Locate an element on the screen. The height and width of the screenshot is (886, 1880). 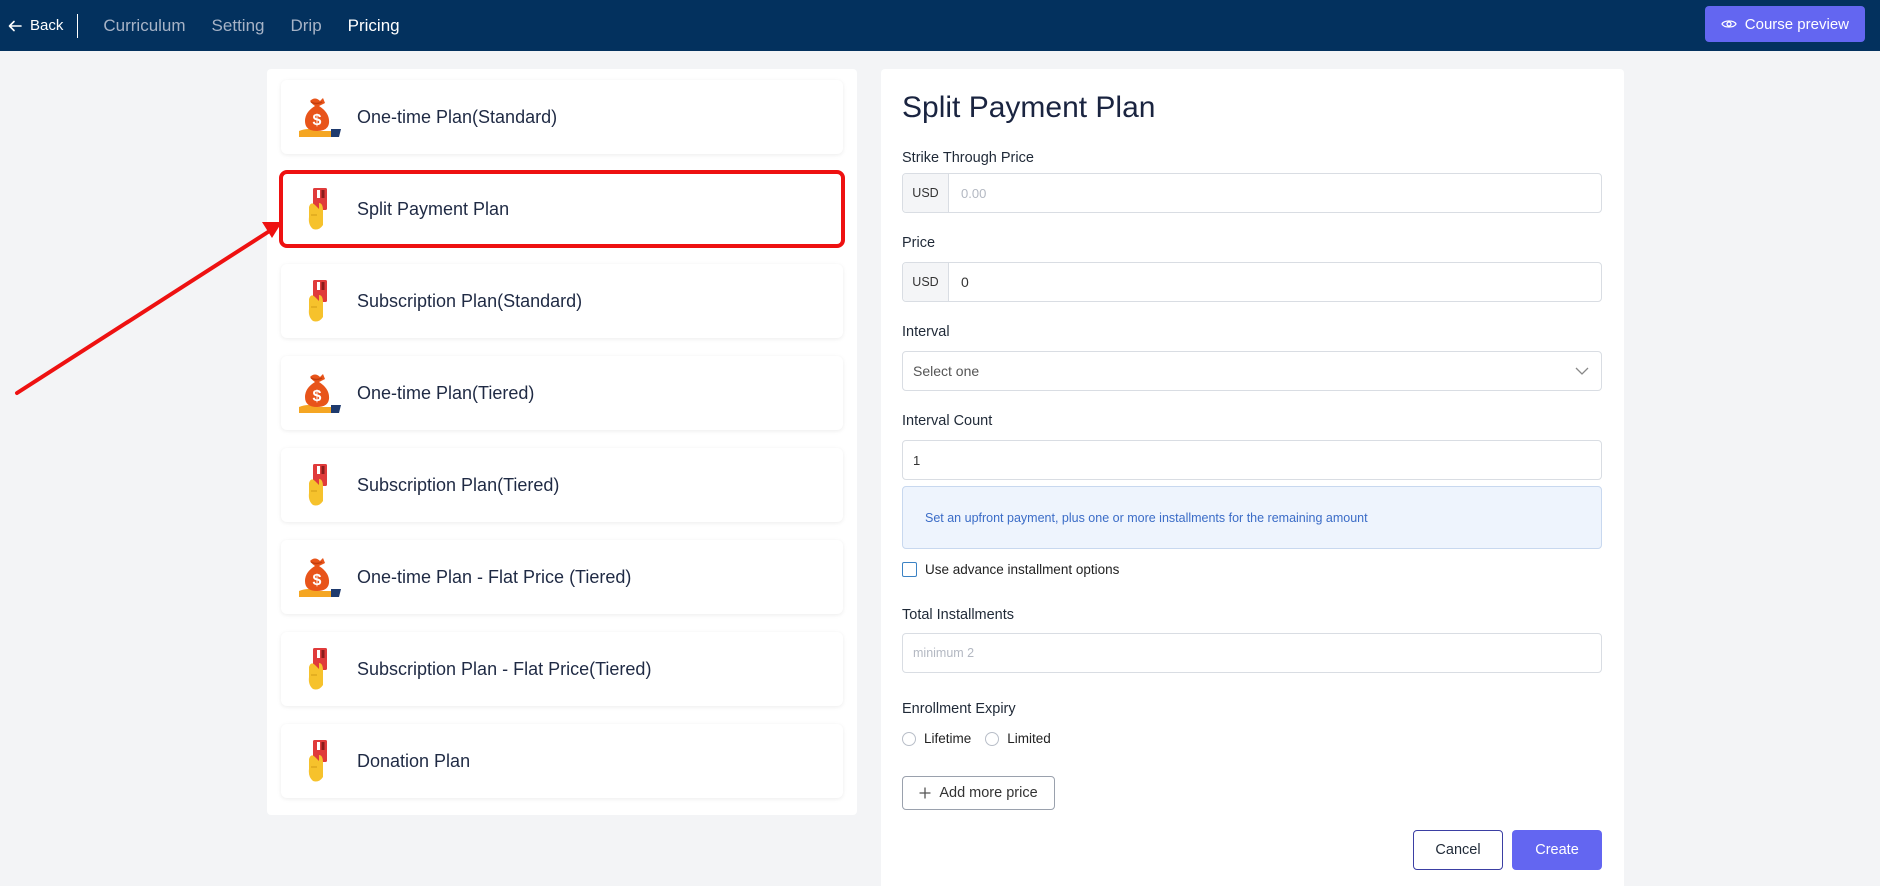
plan-name: One-time Plan - Flat Price (Tiered) is located at coordinates (494, 576).